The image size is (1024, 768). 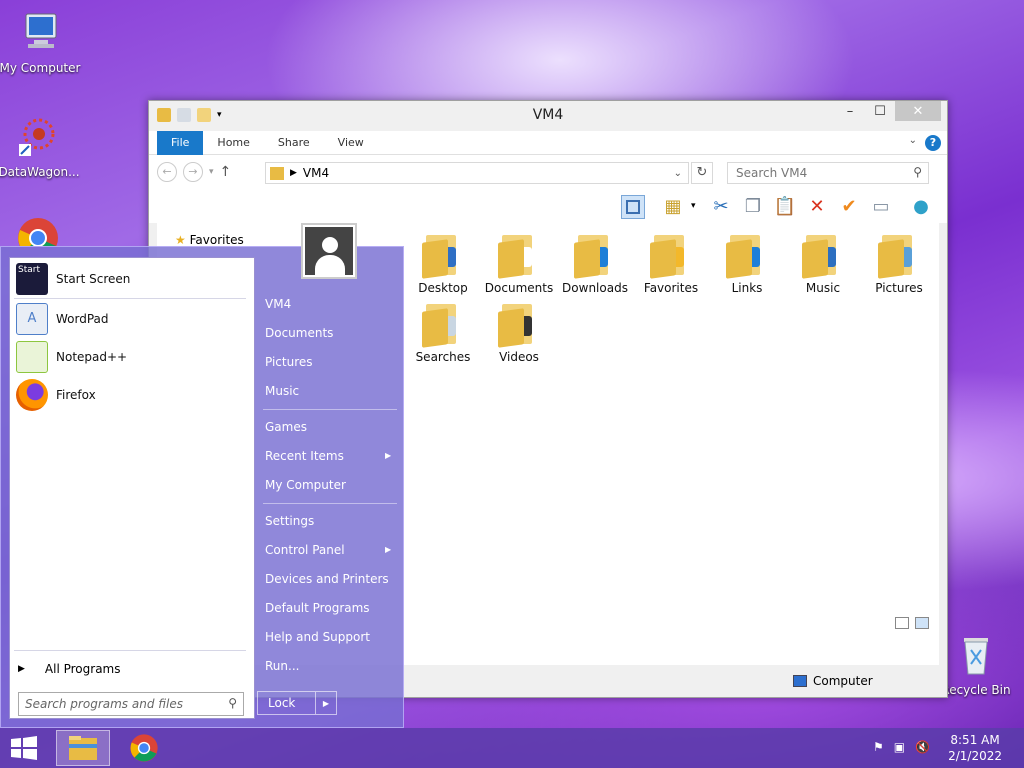 I want to click on forward-button: →, so click(x=193, y=172).